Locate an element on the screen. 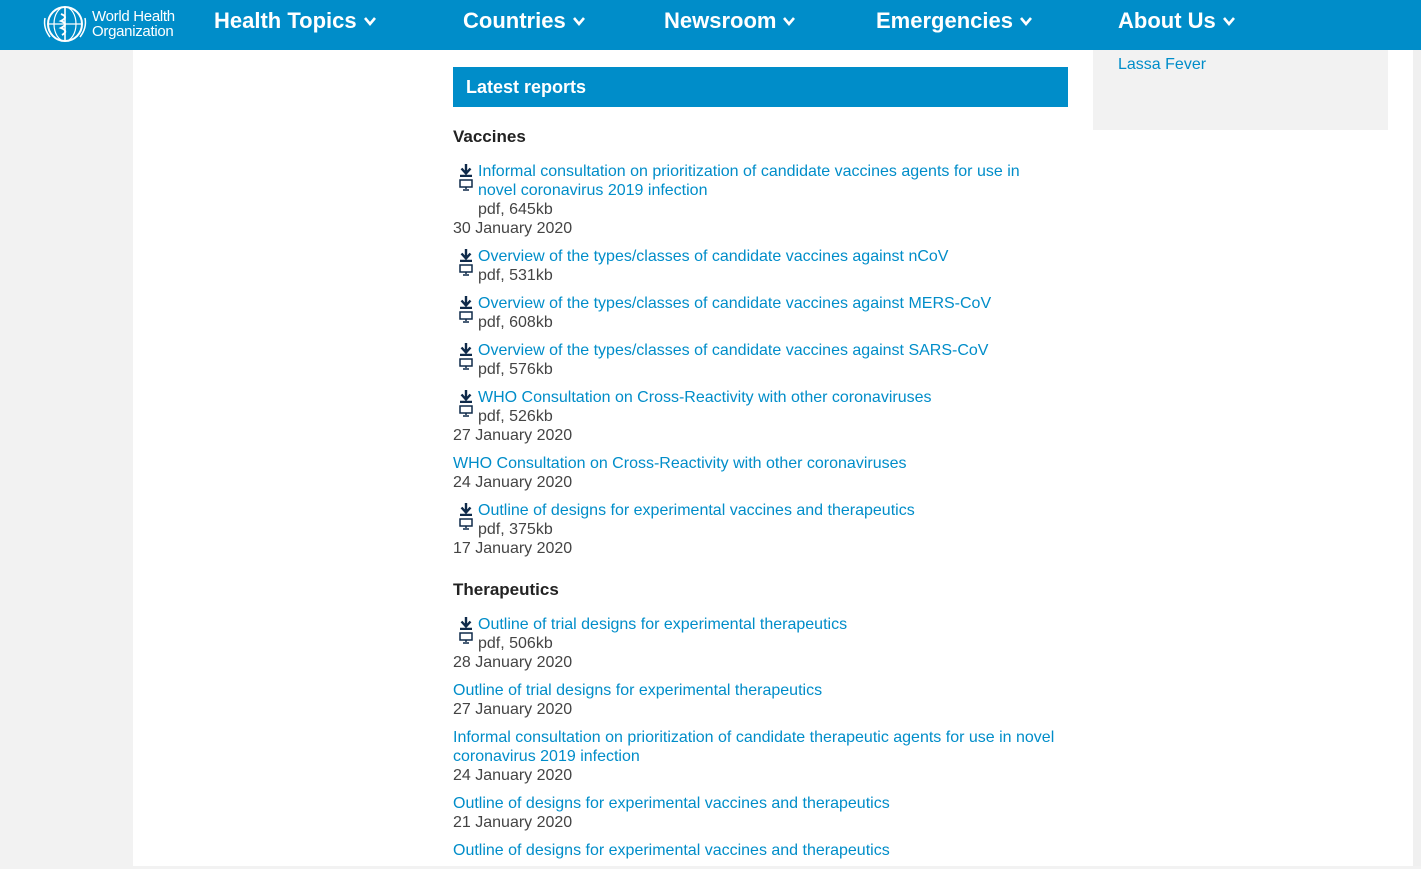 The width and height of the screenshot is (1421, 869). nav-newsroom: Newsroom is located at coordinates (730, 21).